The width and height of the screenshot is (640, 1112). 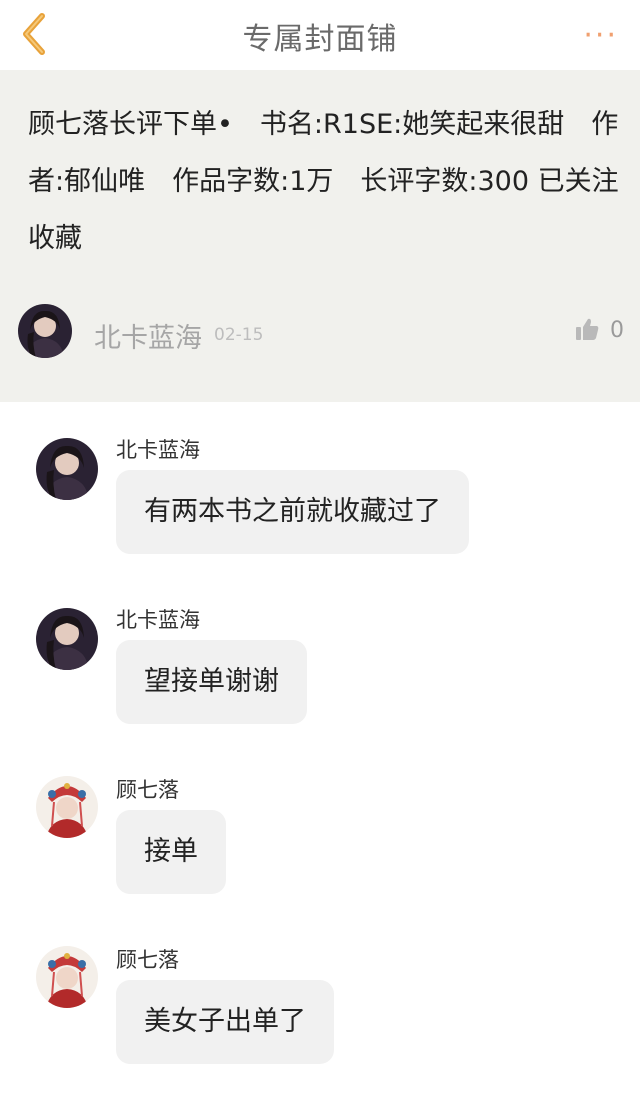 What do you see at coordinates (617, 330) in the screenshot?
I see `like-count: 0` at bounding box center [617, 330].